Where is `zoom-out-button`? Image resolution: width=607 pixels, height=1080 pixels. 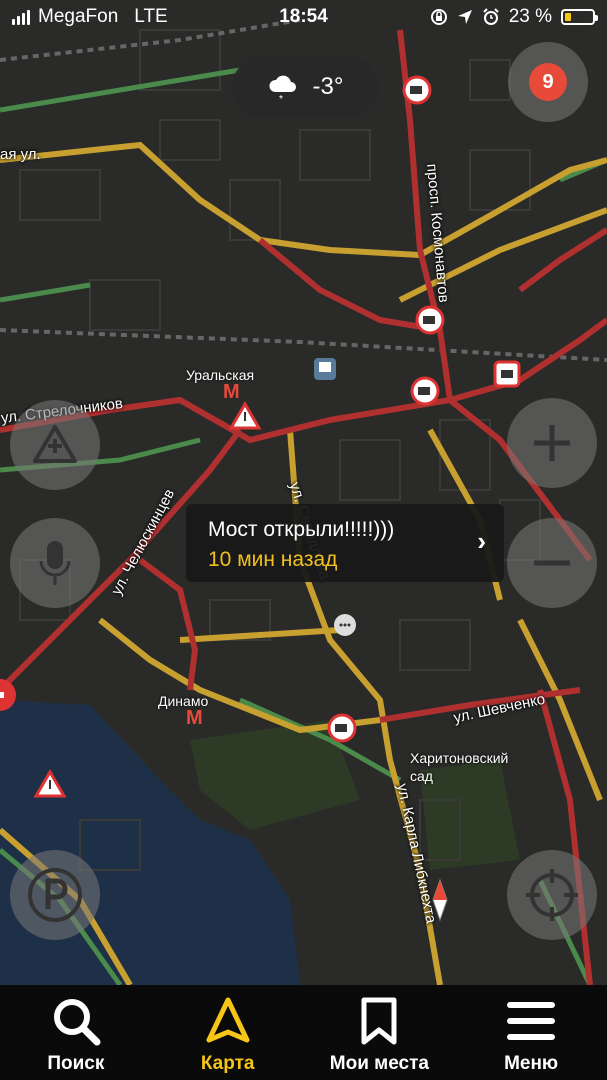 zoom-out-button is located at coordinates (552, 563).